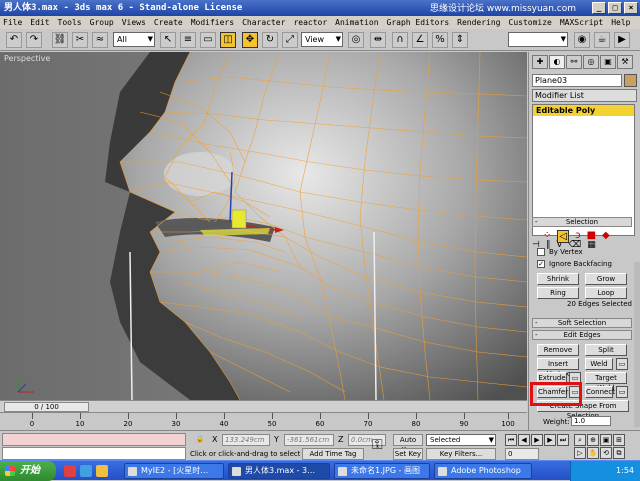 The width and height of the screenshot is (640, 481). Describe the element at coordinates (580, 440) in the screenshot. I see `zoom-icon: ⌕` at that location.